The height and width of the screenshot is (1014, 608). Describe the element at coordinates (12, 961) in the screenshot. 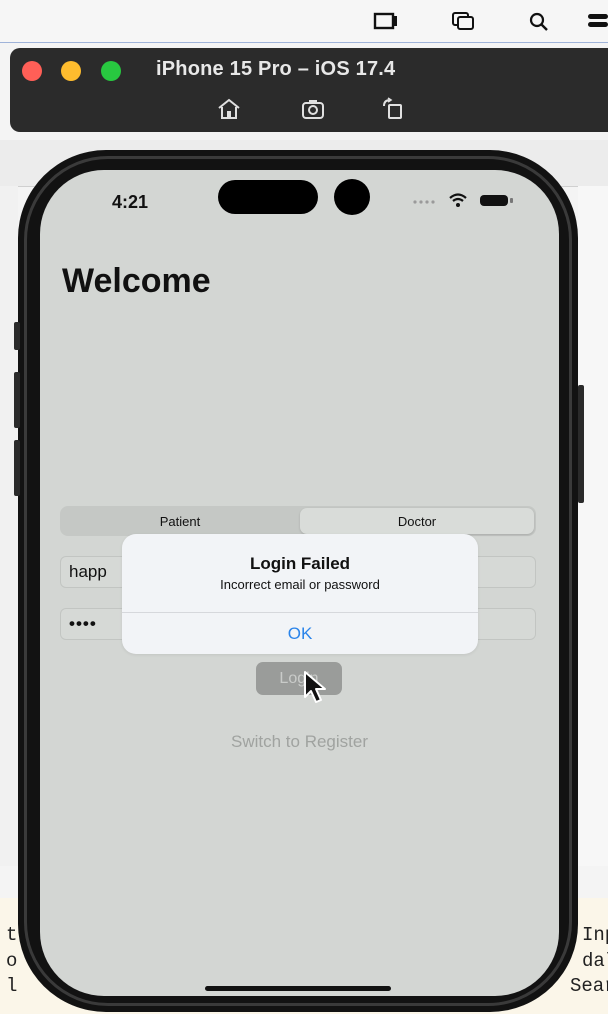

I see `bg-code-left-2: o` at that location.